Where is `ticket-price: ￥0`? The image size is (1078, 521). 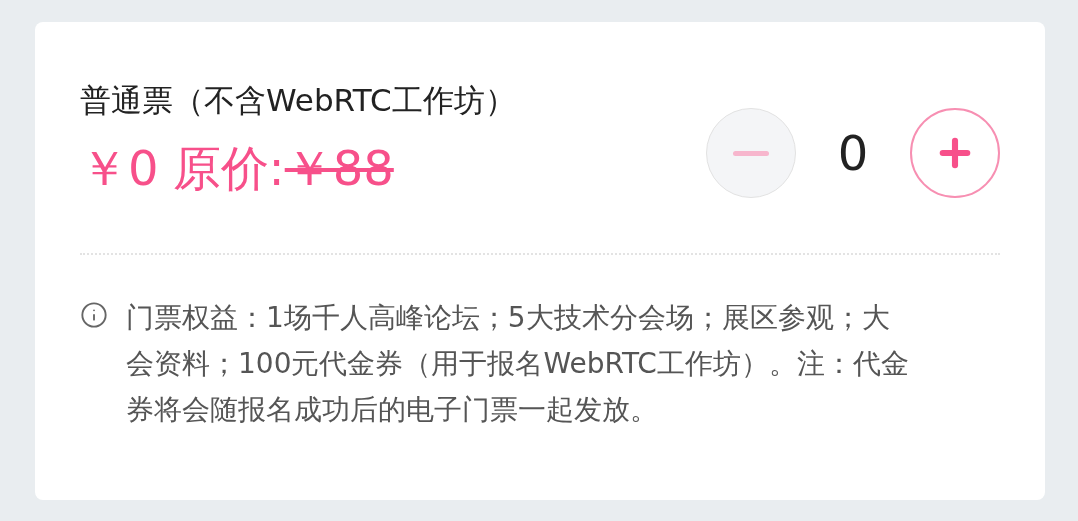 ticket-price: ￥0 is located at coordinates (119, 168).